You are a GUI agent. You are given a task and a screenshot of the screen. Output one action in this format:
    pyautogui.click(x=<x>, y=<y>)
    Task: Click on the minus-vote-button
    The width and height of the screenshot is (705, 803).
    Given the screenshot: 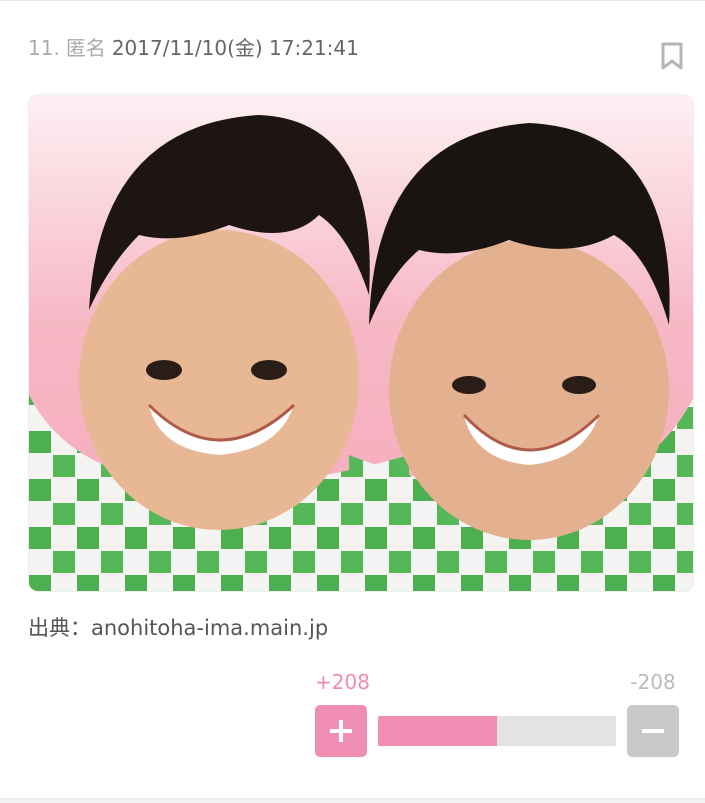 What is the action you would take?
    pyautogui.click(x=653, y=731)
    